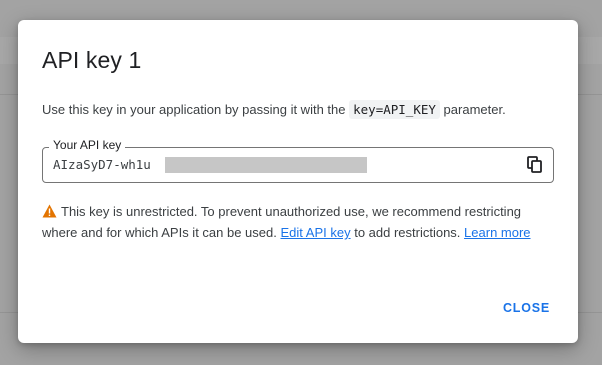  What do you see at coordinates (535, 165) in the screenshot?
I see `copy-icon` at bounding box center [535, 165].